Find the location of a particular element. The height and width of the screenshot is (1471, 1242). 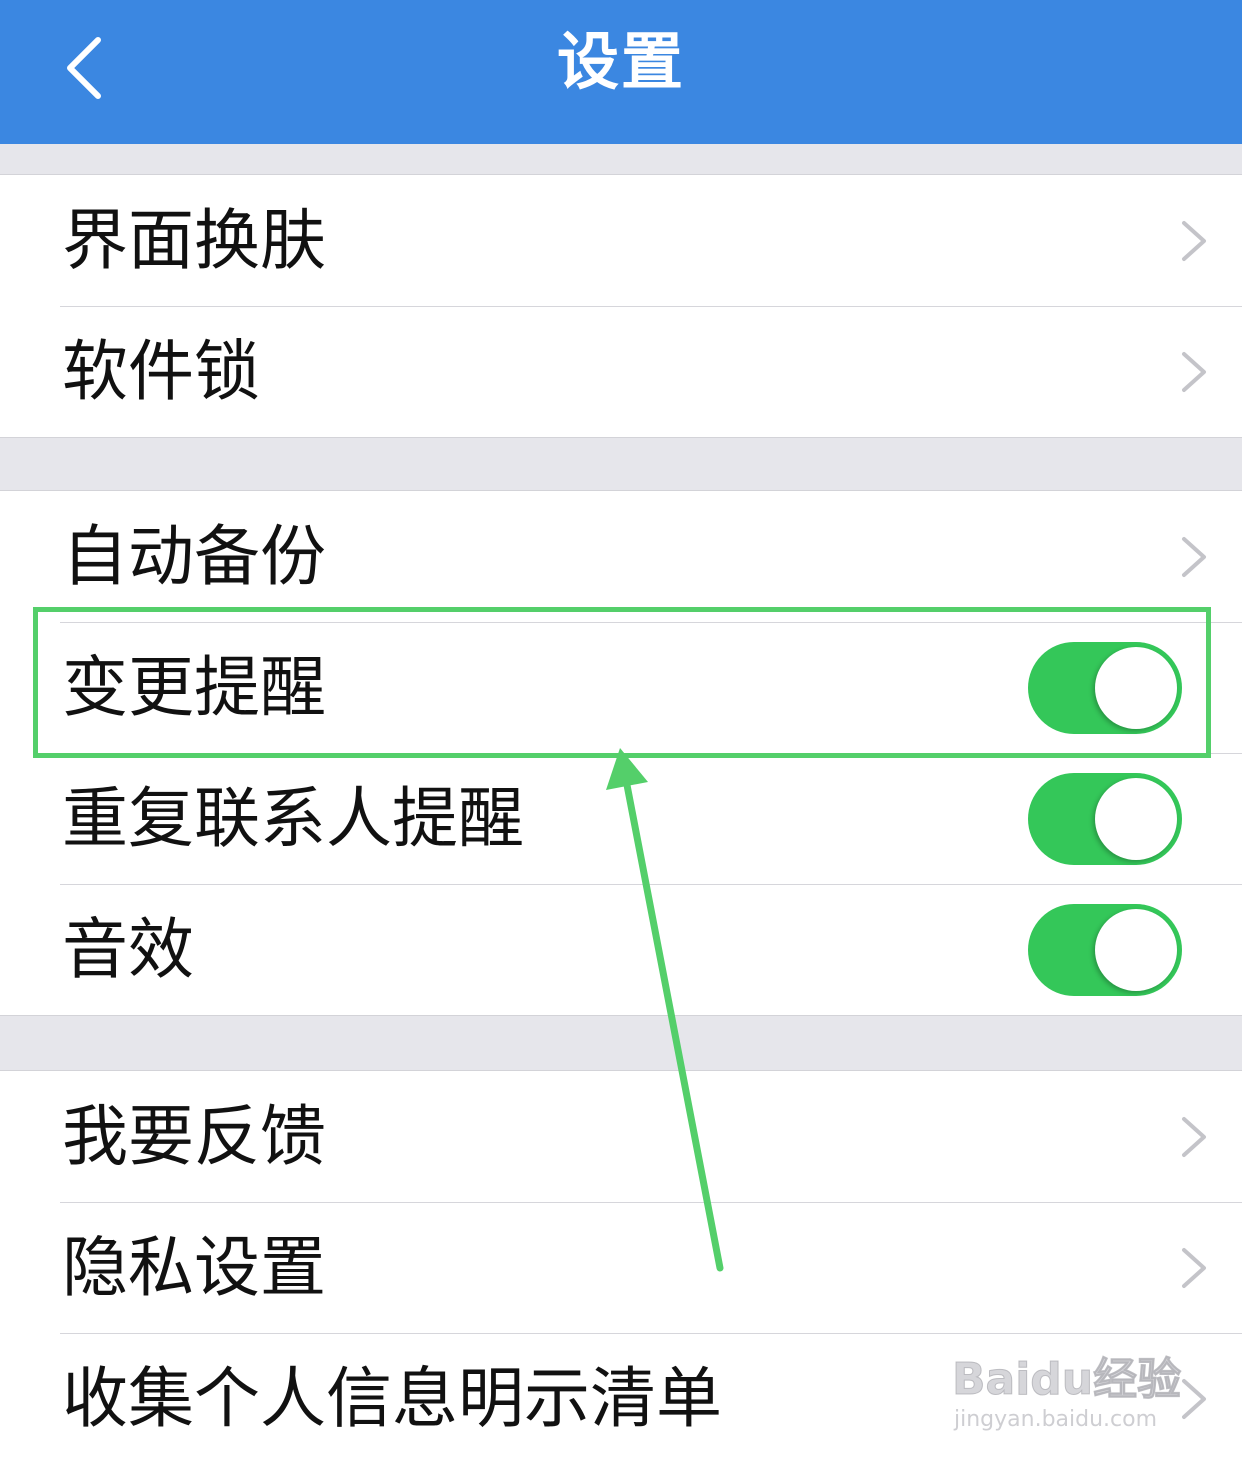

settings-row-label: 界面换肤 is located at coordinates (194, 240).